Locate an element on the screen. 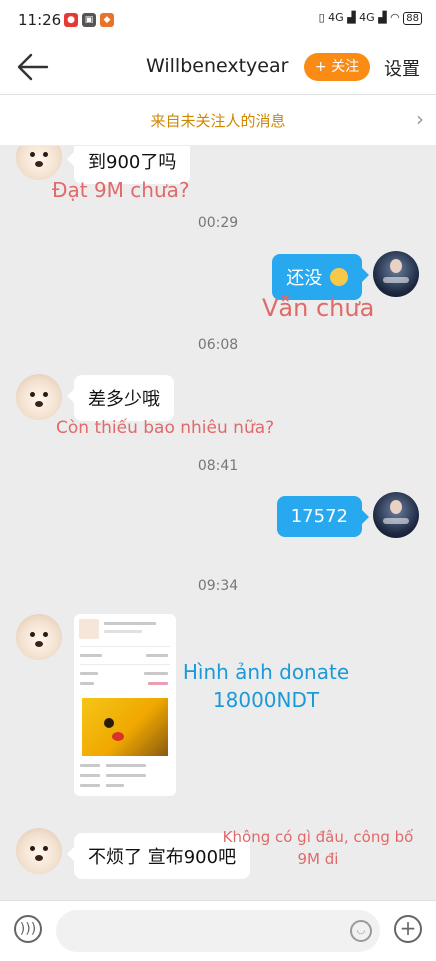 The width and height of the screenshot is (436, 961). stranger-message-notice: 来自未关注人的消息 › is located at coordinates (218, 120).